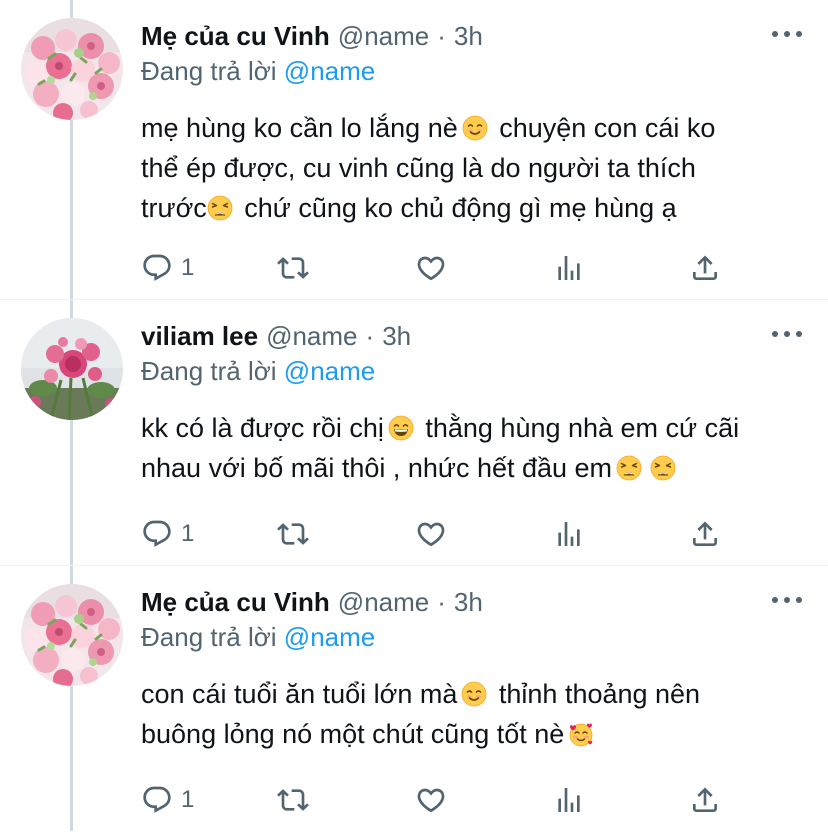  I want to click on grinning-face-emoji, so click(401, 428).